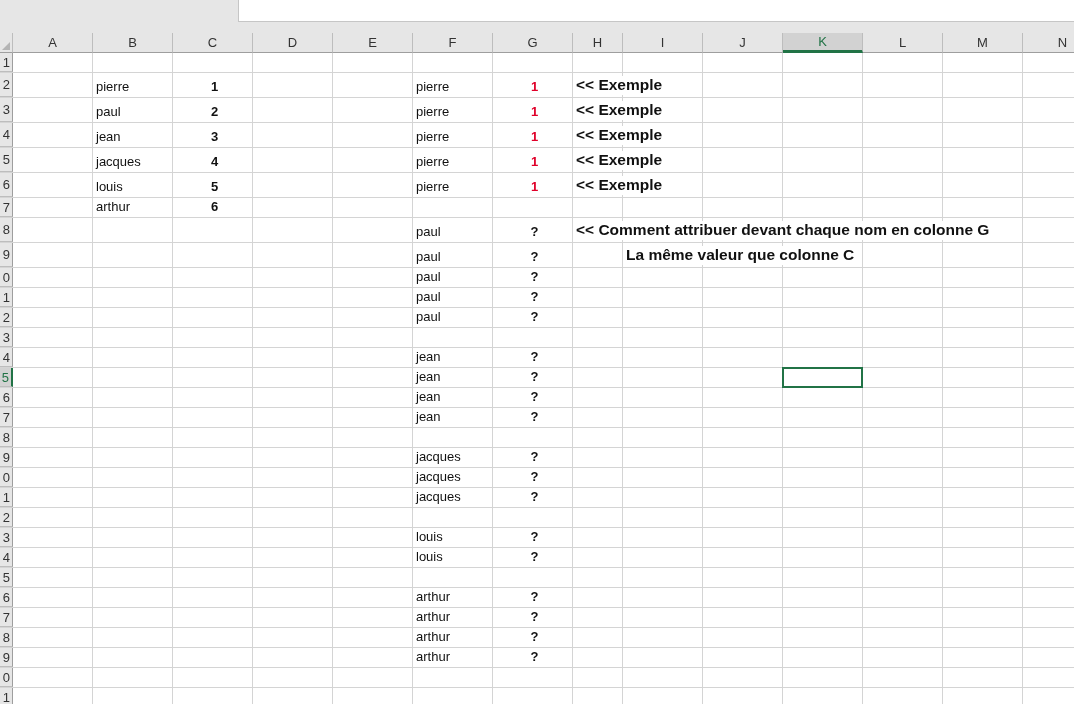 The height and width of the screenshot is (704, 1074). What do you see at coordinates (656, 11) in the screenshot?
I see `formula-bar` at bounding box center [656, 11].